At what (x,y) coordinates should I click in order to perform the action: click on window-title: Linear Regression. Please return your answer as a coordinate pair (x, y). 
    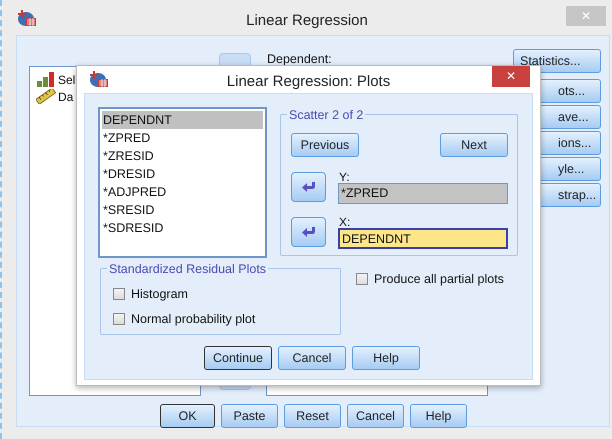
    Looking at the image, I should click on (307, 20).